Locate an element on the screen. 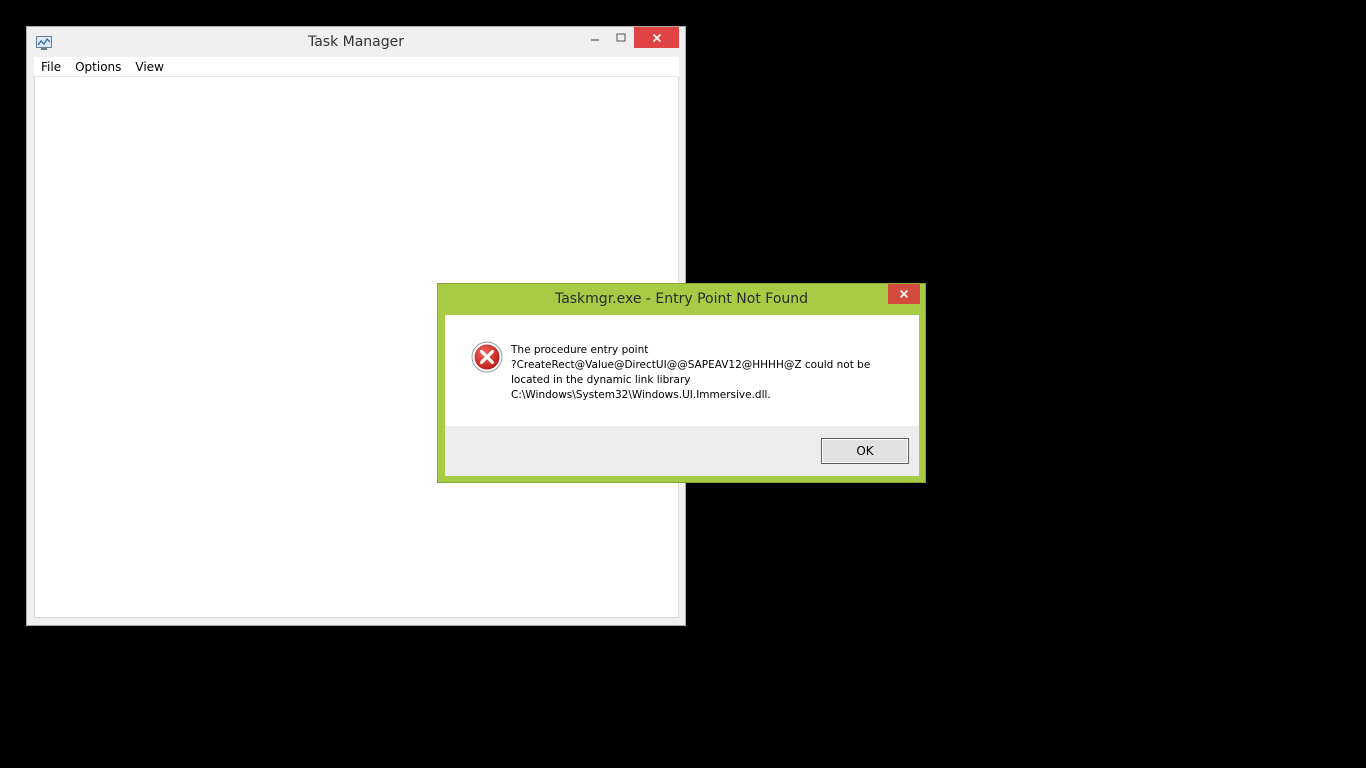 This screenshot has height=768, width=1366. dialog-close-button is located at coordinates (904, 294).